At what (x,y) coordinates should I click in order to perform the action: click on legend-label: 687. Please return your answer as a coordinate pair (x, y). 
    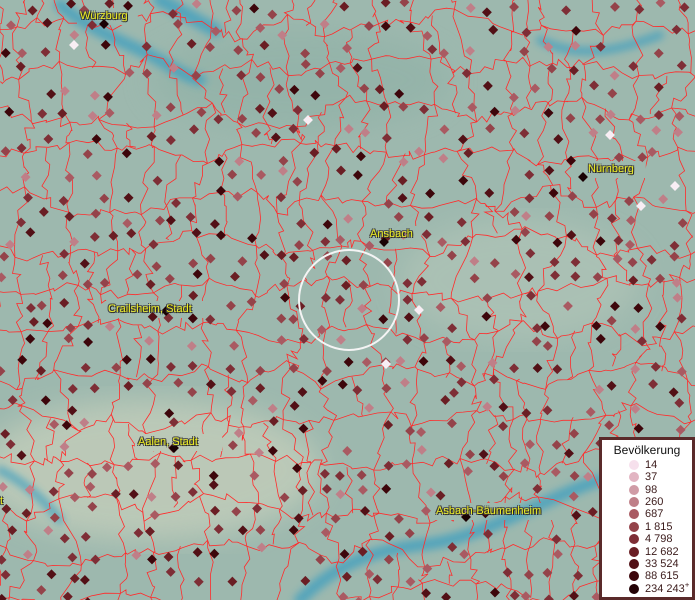
    Looking at the image, I should click on (654, 514).